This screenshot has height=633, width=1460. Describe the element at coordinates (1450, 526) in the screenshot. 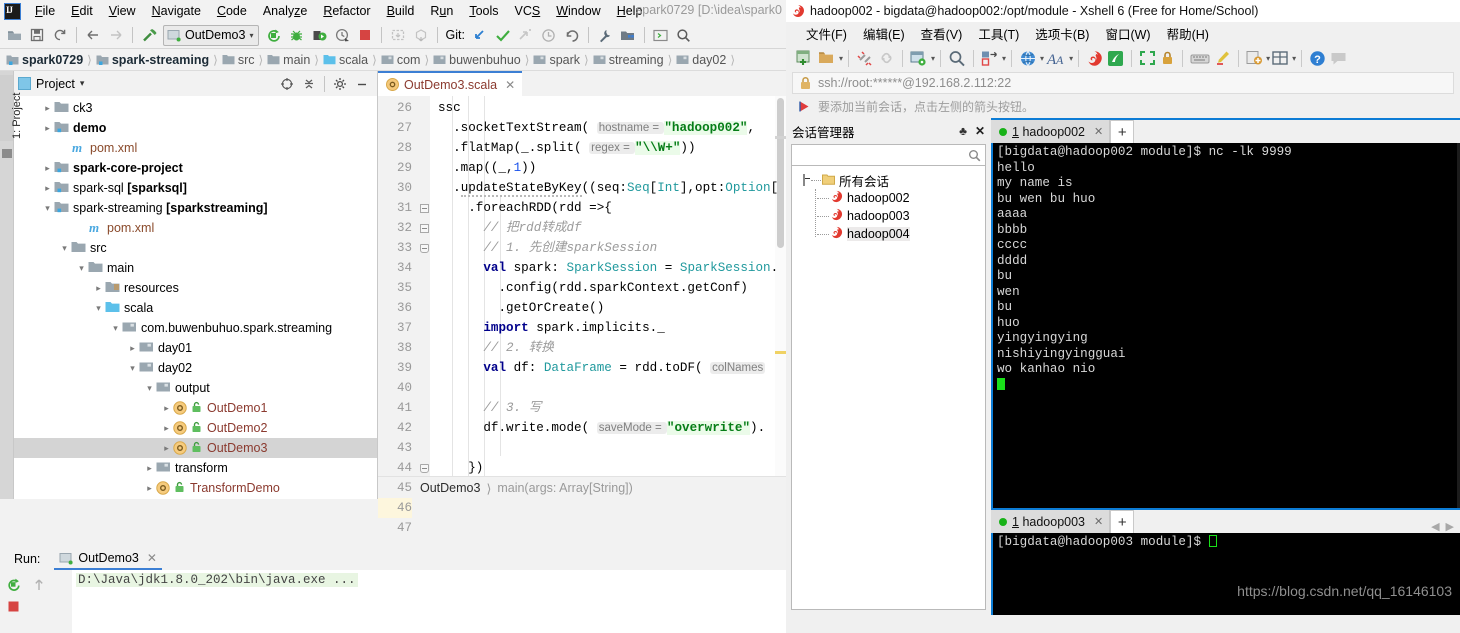

I see `chevron-right-icon: ▶` at that location.